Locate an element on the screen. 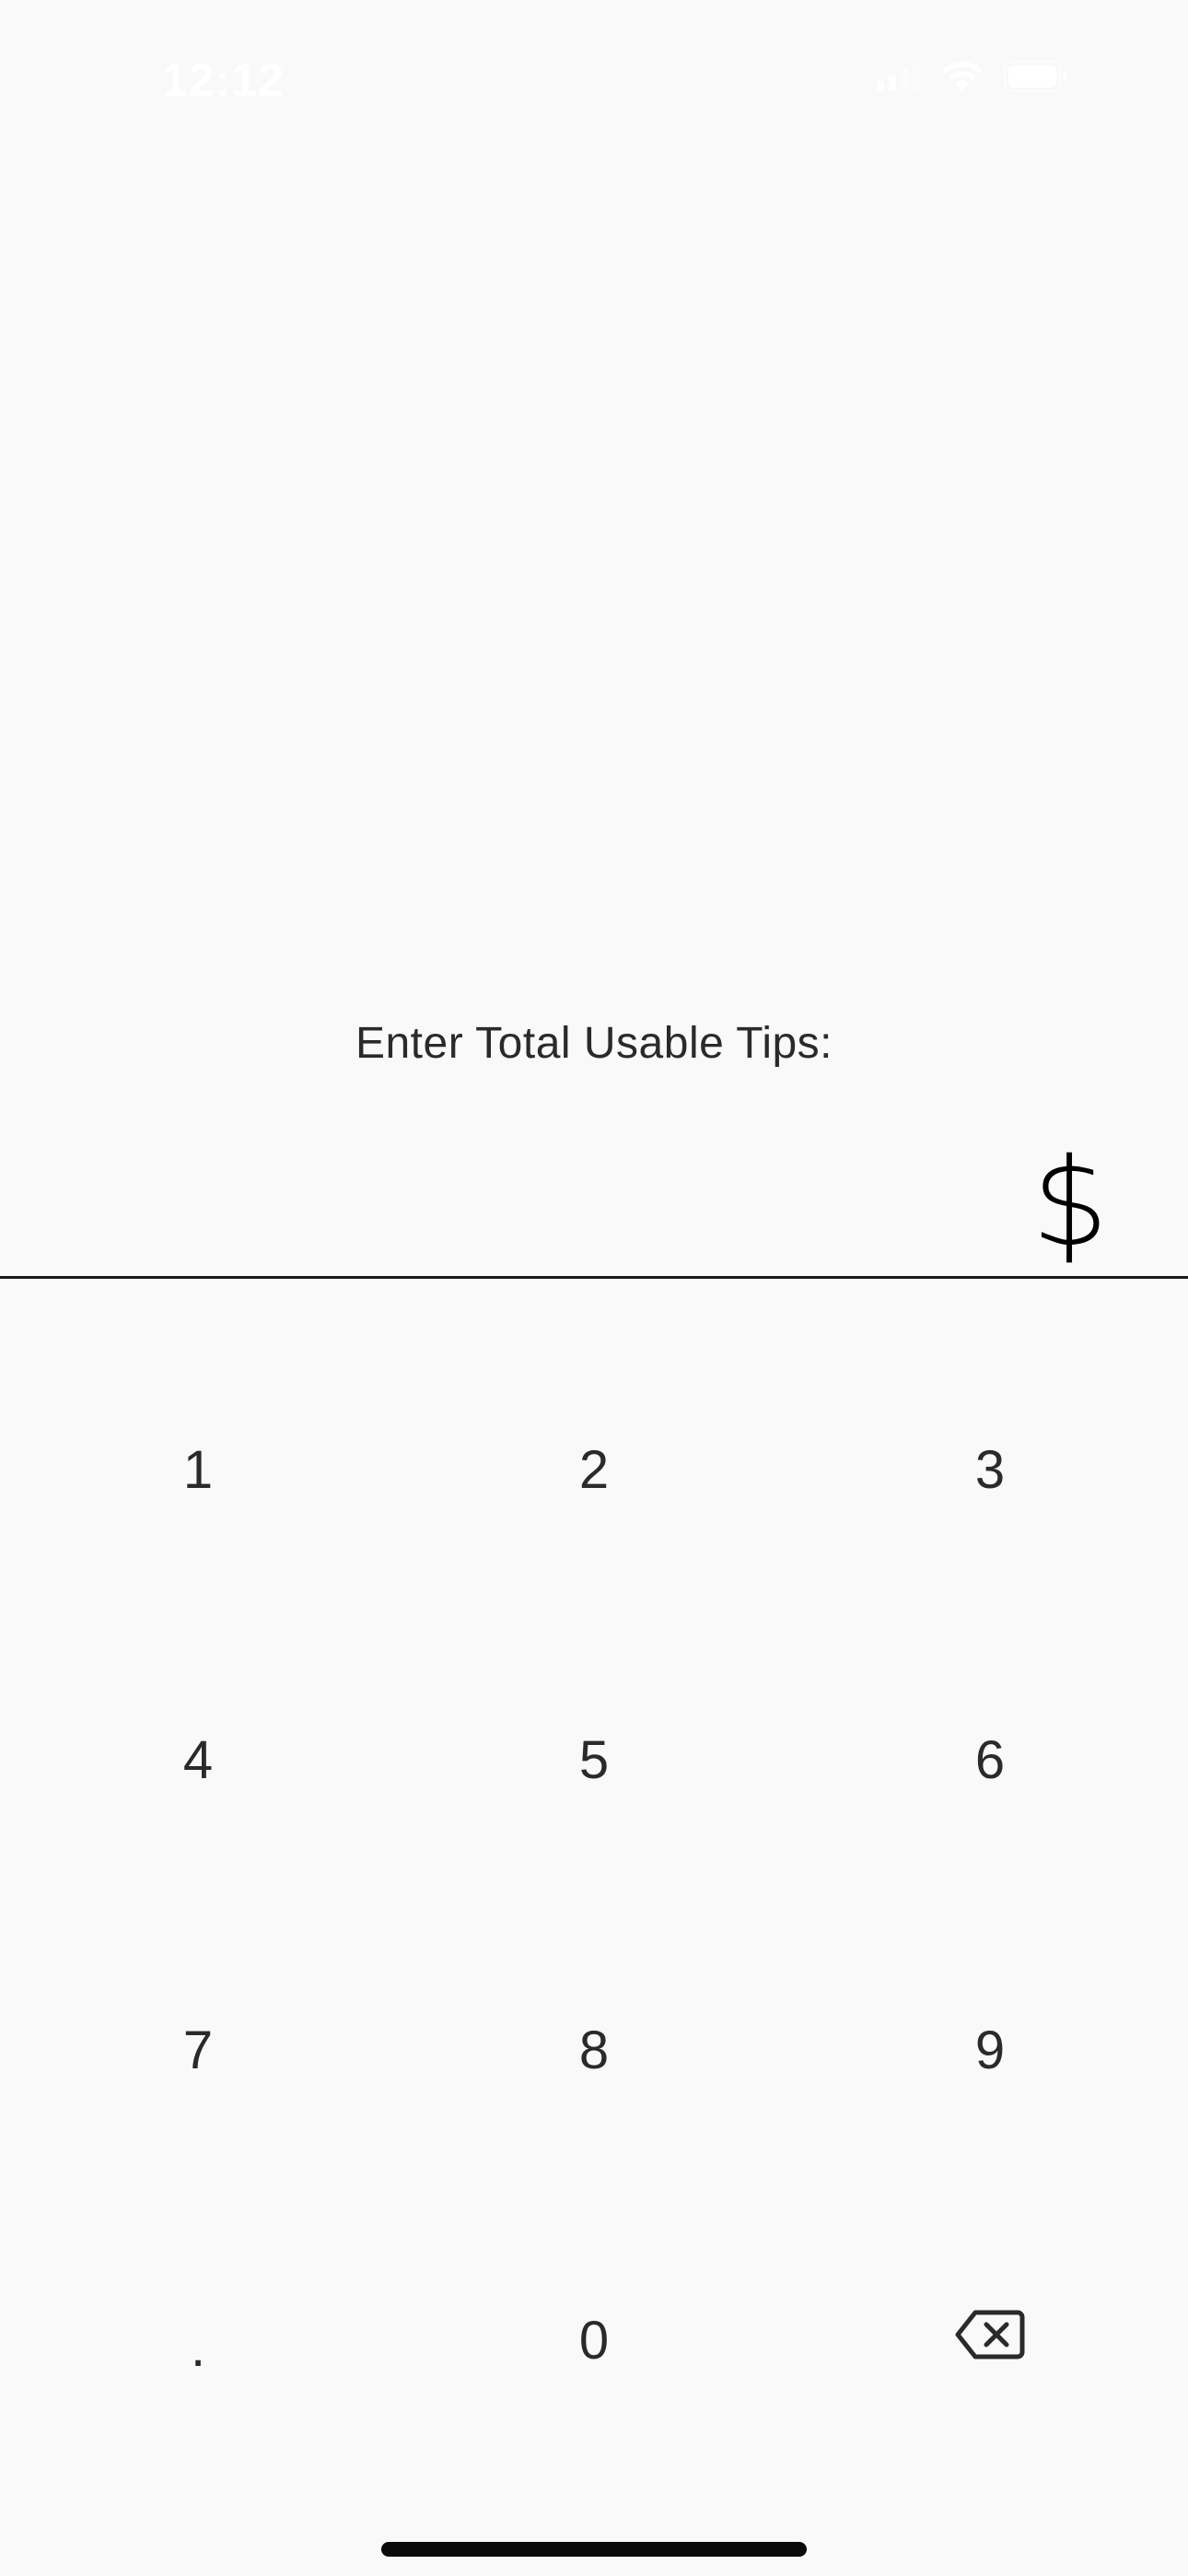 This screenshot has width=1188, height=2576. key-decimal: . is located at coordinates (198, 2340).